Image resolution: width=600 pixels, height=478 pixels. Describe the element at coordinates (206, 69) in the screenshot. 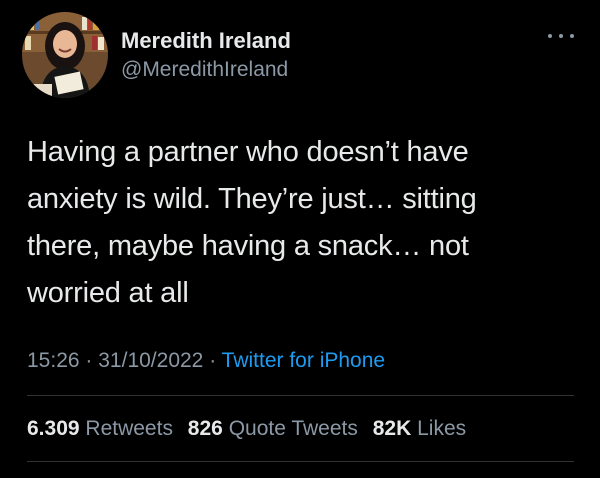

I see `user-handle: @MeredithIreland` at that location.